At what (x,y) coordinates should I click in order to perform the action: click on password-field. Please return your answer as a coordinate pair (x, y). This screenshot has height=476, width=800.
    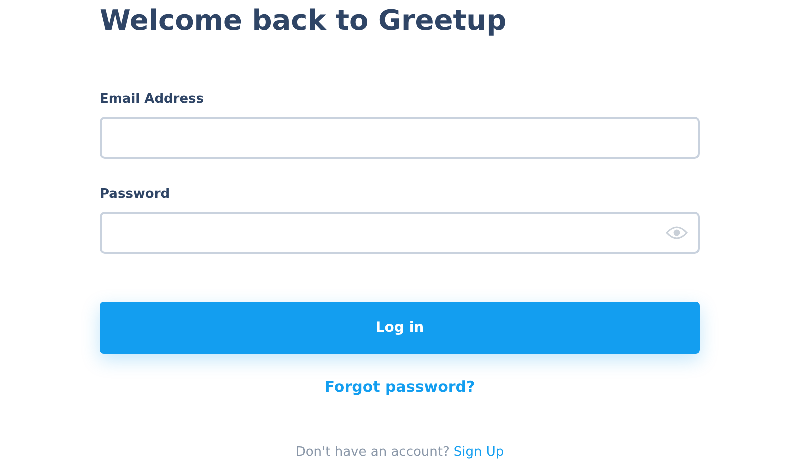
    Looking at the image, I should click on (400, 233).